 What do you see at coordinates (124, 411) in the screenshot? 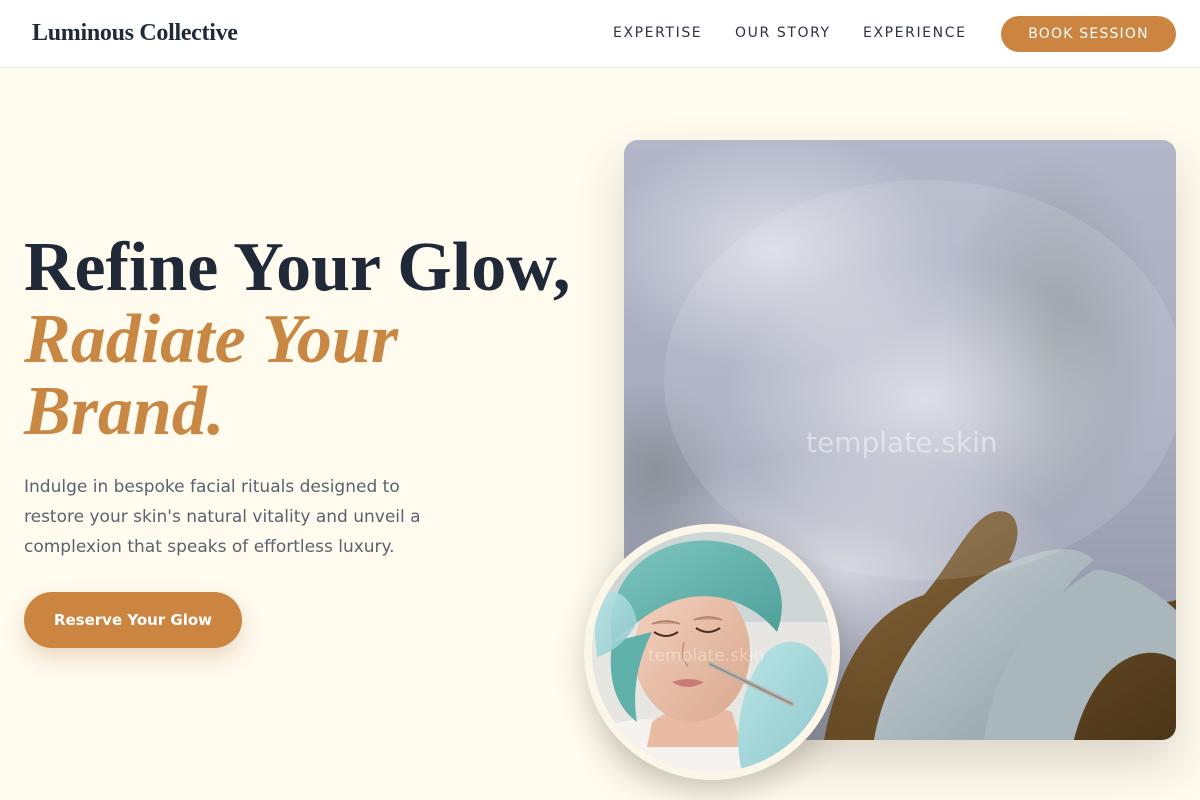
I see `hero-heading-line-3: Brand.` at bounding box center [124, 411].